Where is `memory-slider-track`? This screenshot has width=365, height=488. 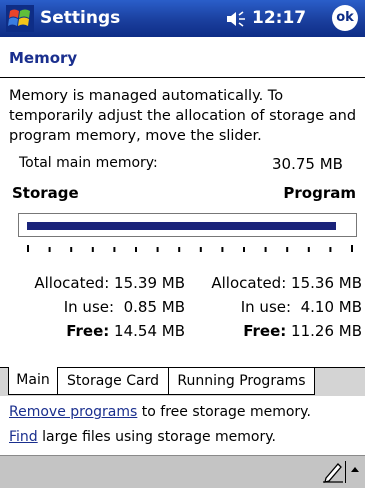 memory-slider-track is located at coordinates (187, 225).